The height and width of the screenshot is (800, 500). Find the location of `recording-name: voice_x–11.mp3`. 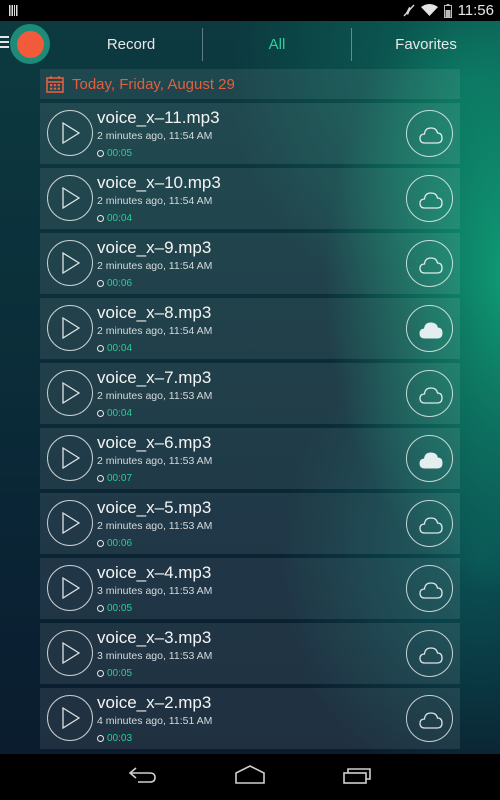

recording-name: voice_x–11.mp3 is located at coordinates (158, 117).